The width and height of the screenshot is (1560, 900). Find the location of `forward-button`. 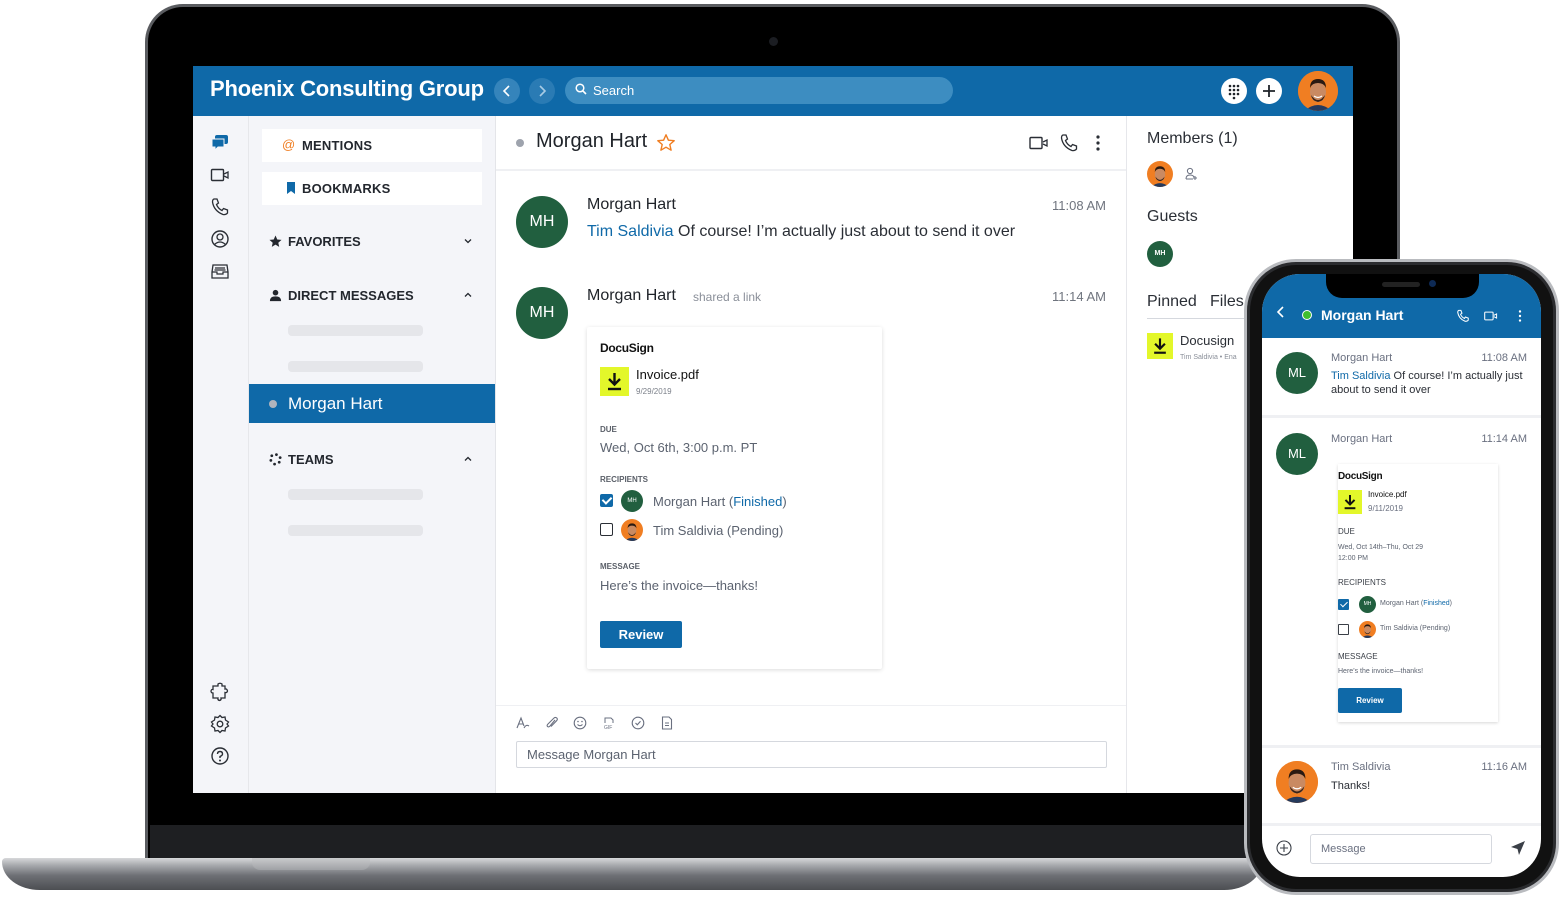

forward-button is located at coordinates (542, 91).